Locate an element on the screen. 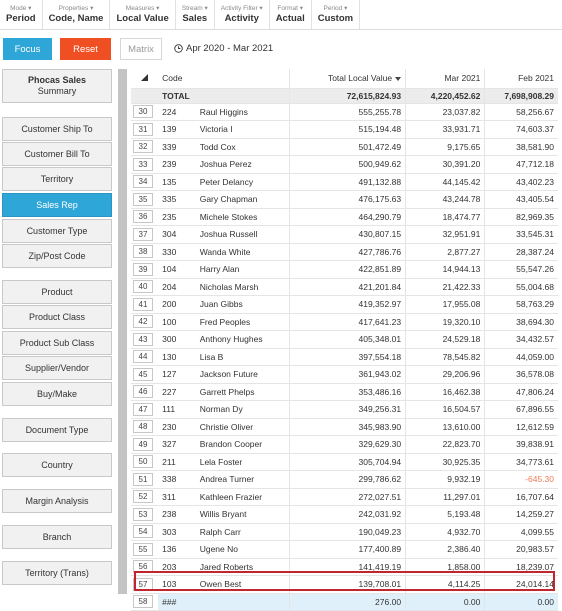 The height and width of the screenshot is (611, 562). table-row: 32 339 Todd Cox 501,472.49 9,175.65 38,581.90 is located at coordinates (344, 147).